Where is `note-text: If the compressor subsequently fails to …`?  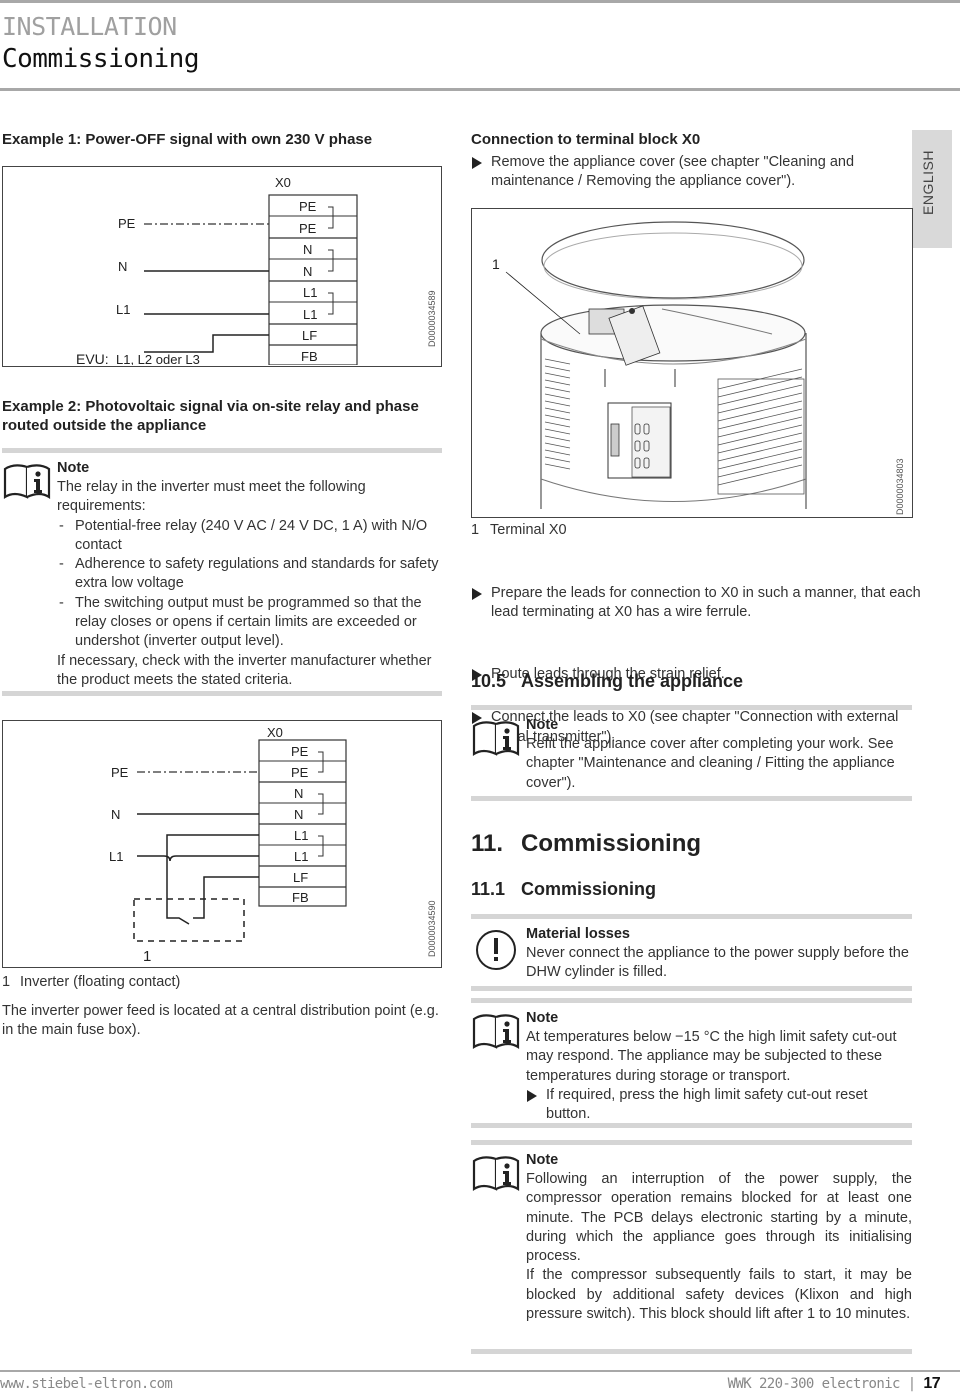 note-text: If the compressor subsequently fails to … is located at coordinates (719, 1295).